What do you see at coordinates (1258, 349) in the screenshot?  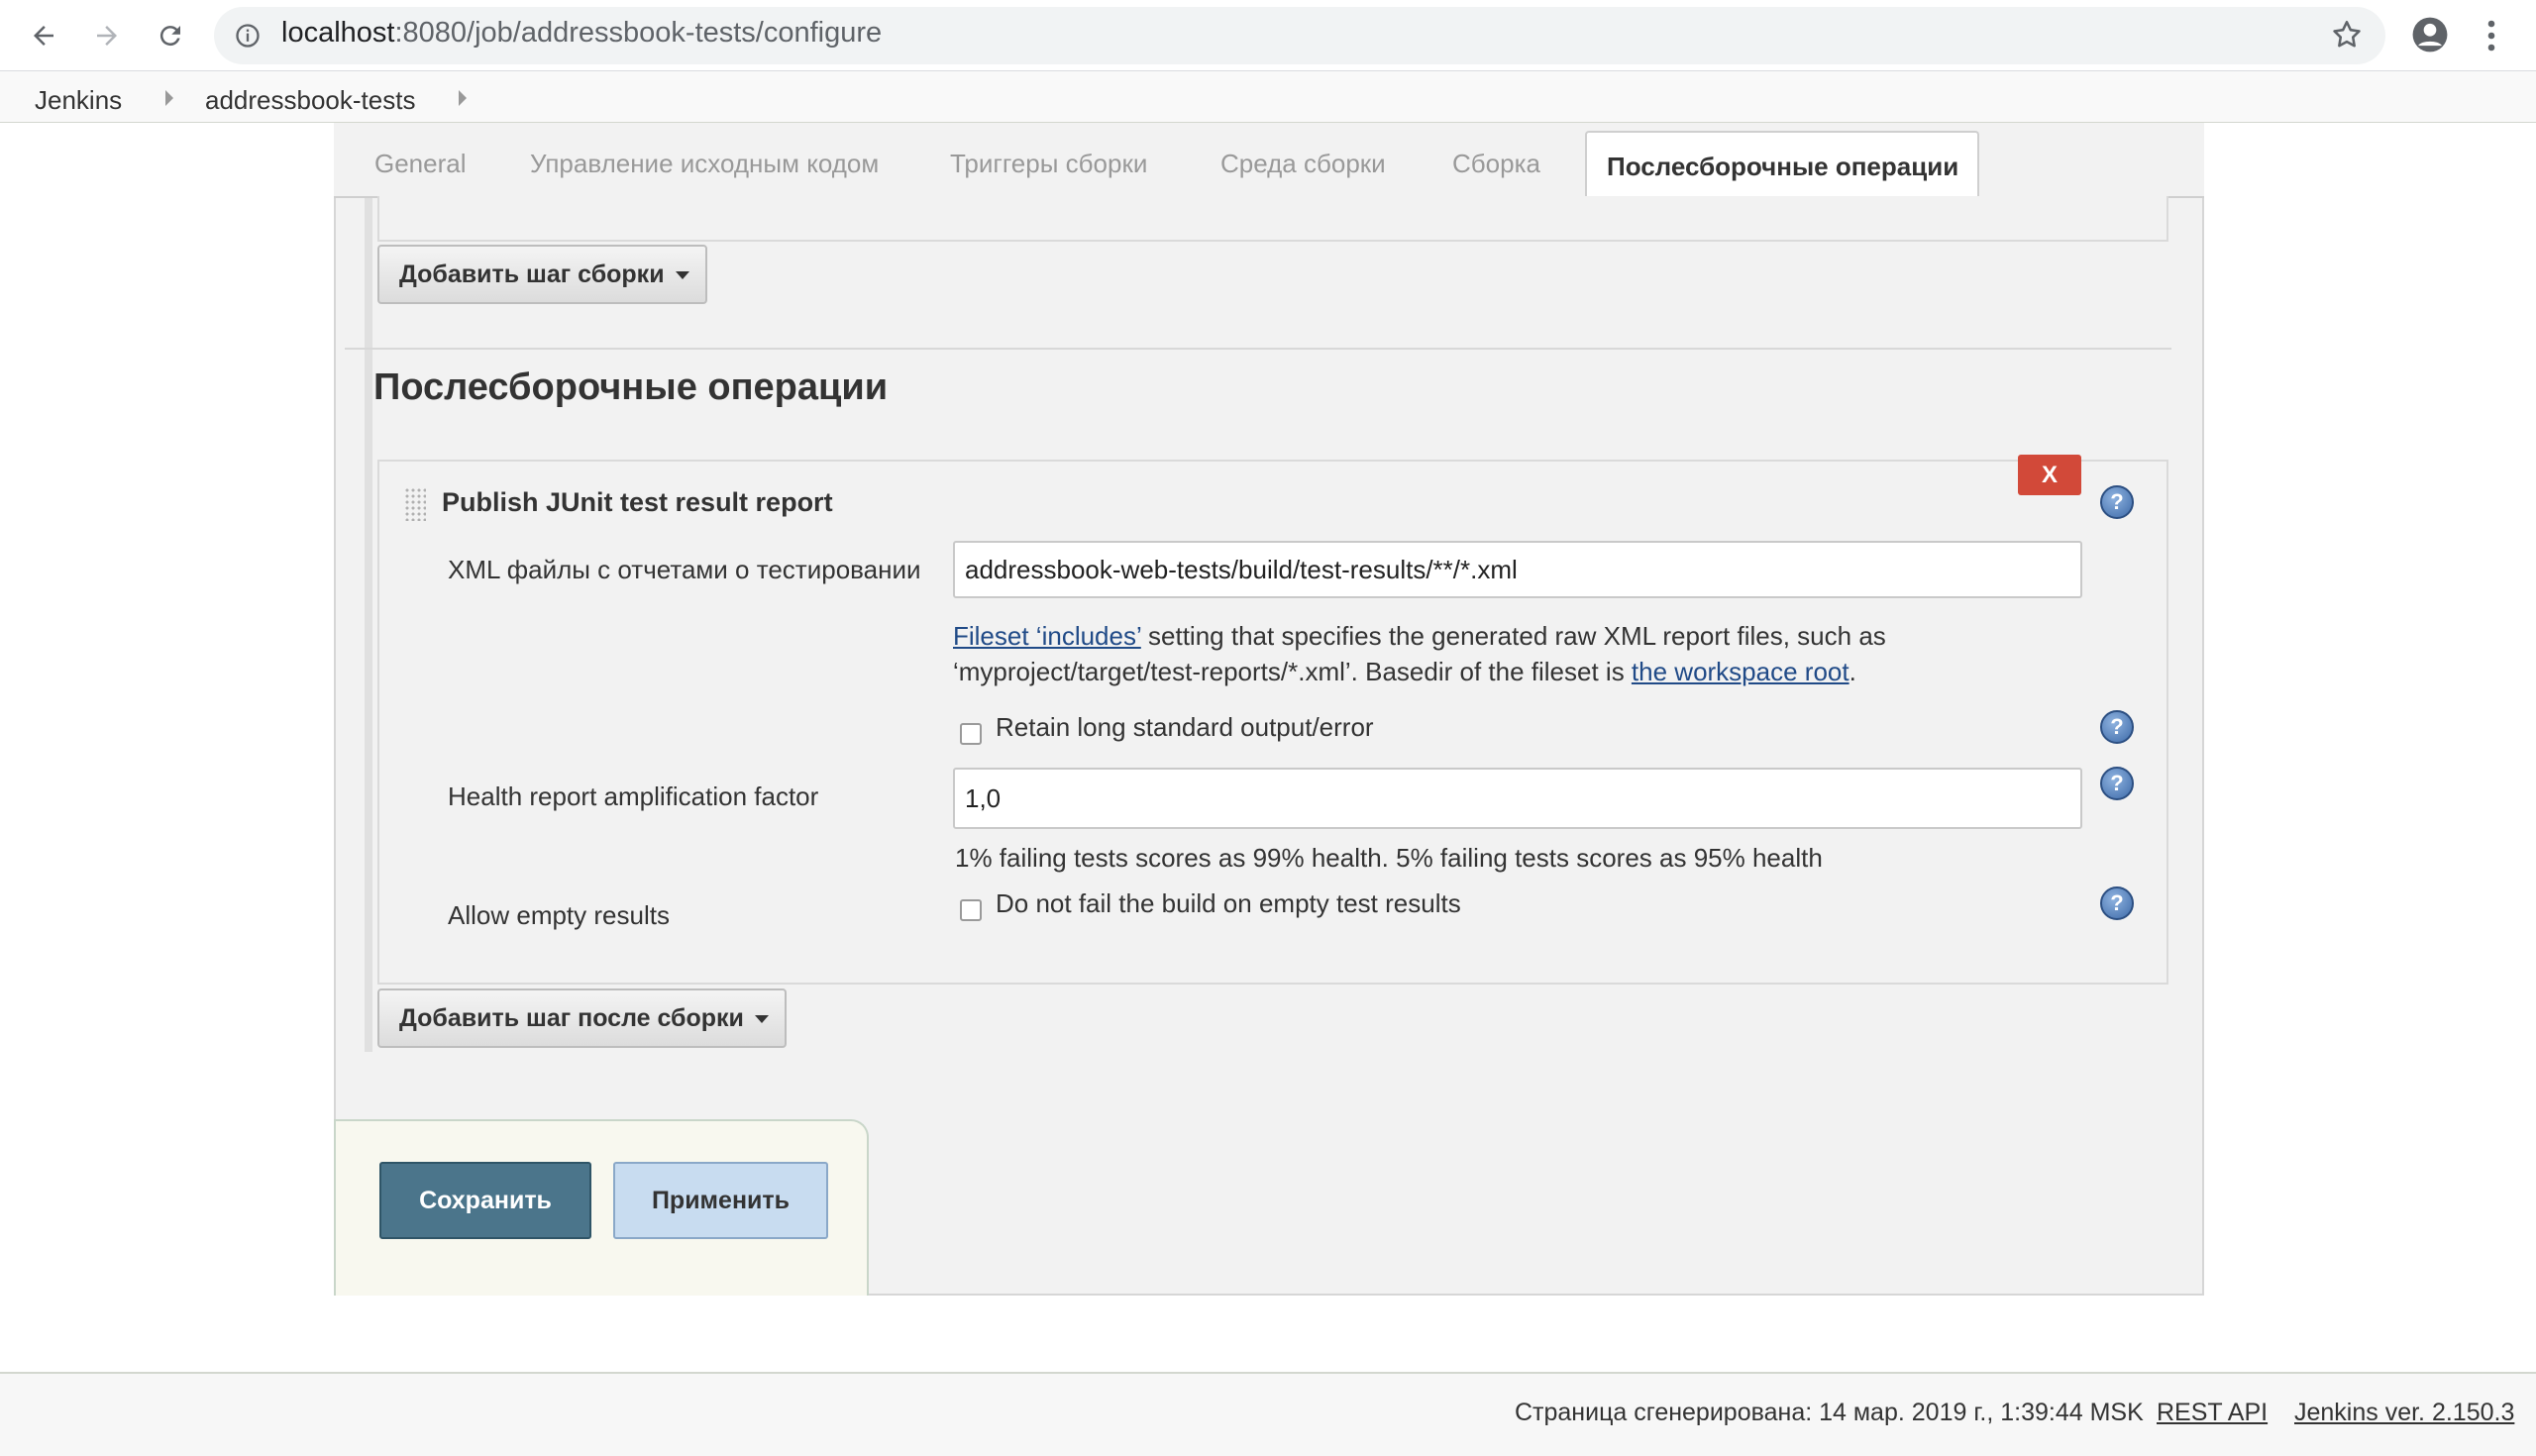 I see `section-divider` at bounding box center [1258, 349].